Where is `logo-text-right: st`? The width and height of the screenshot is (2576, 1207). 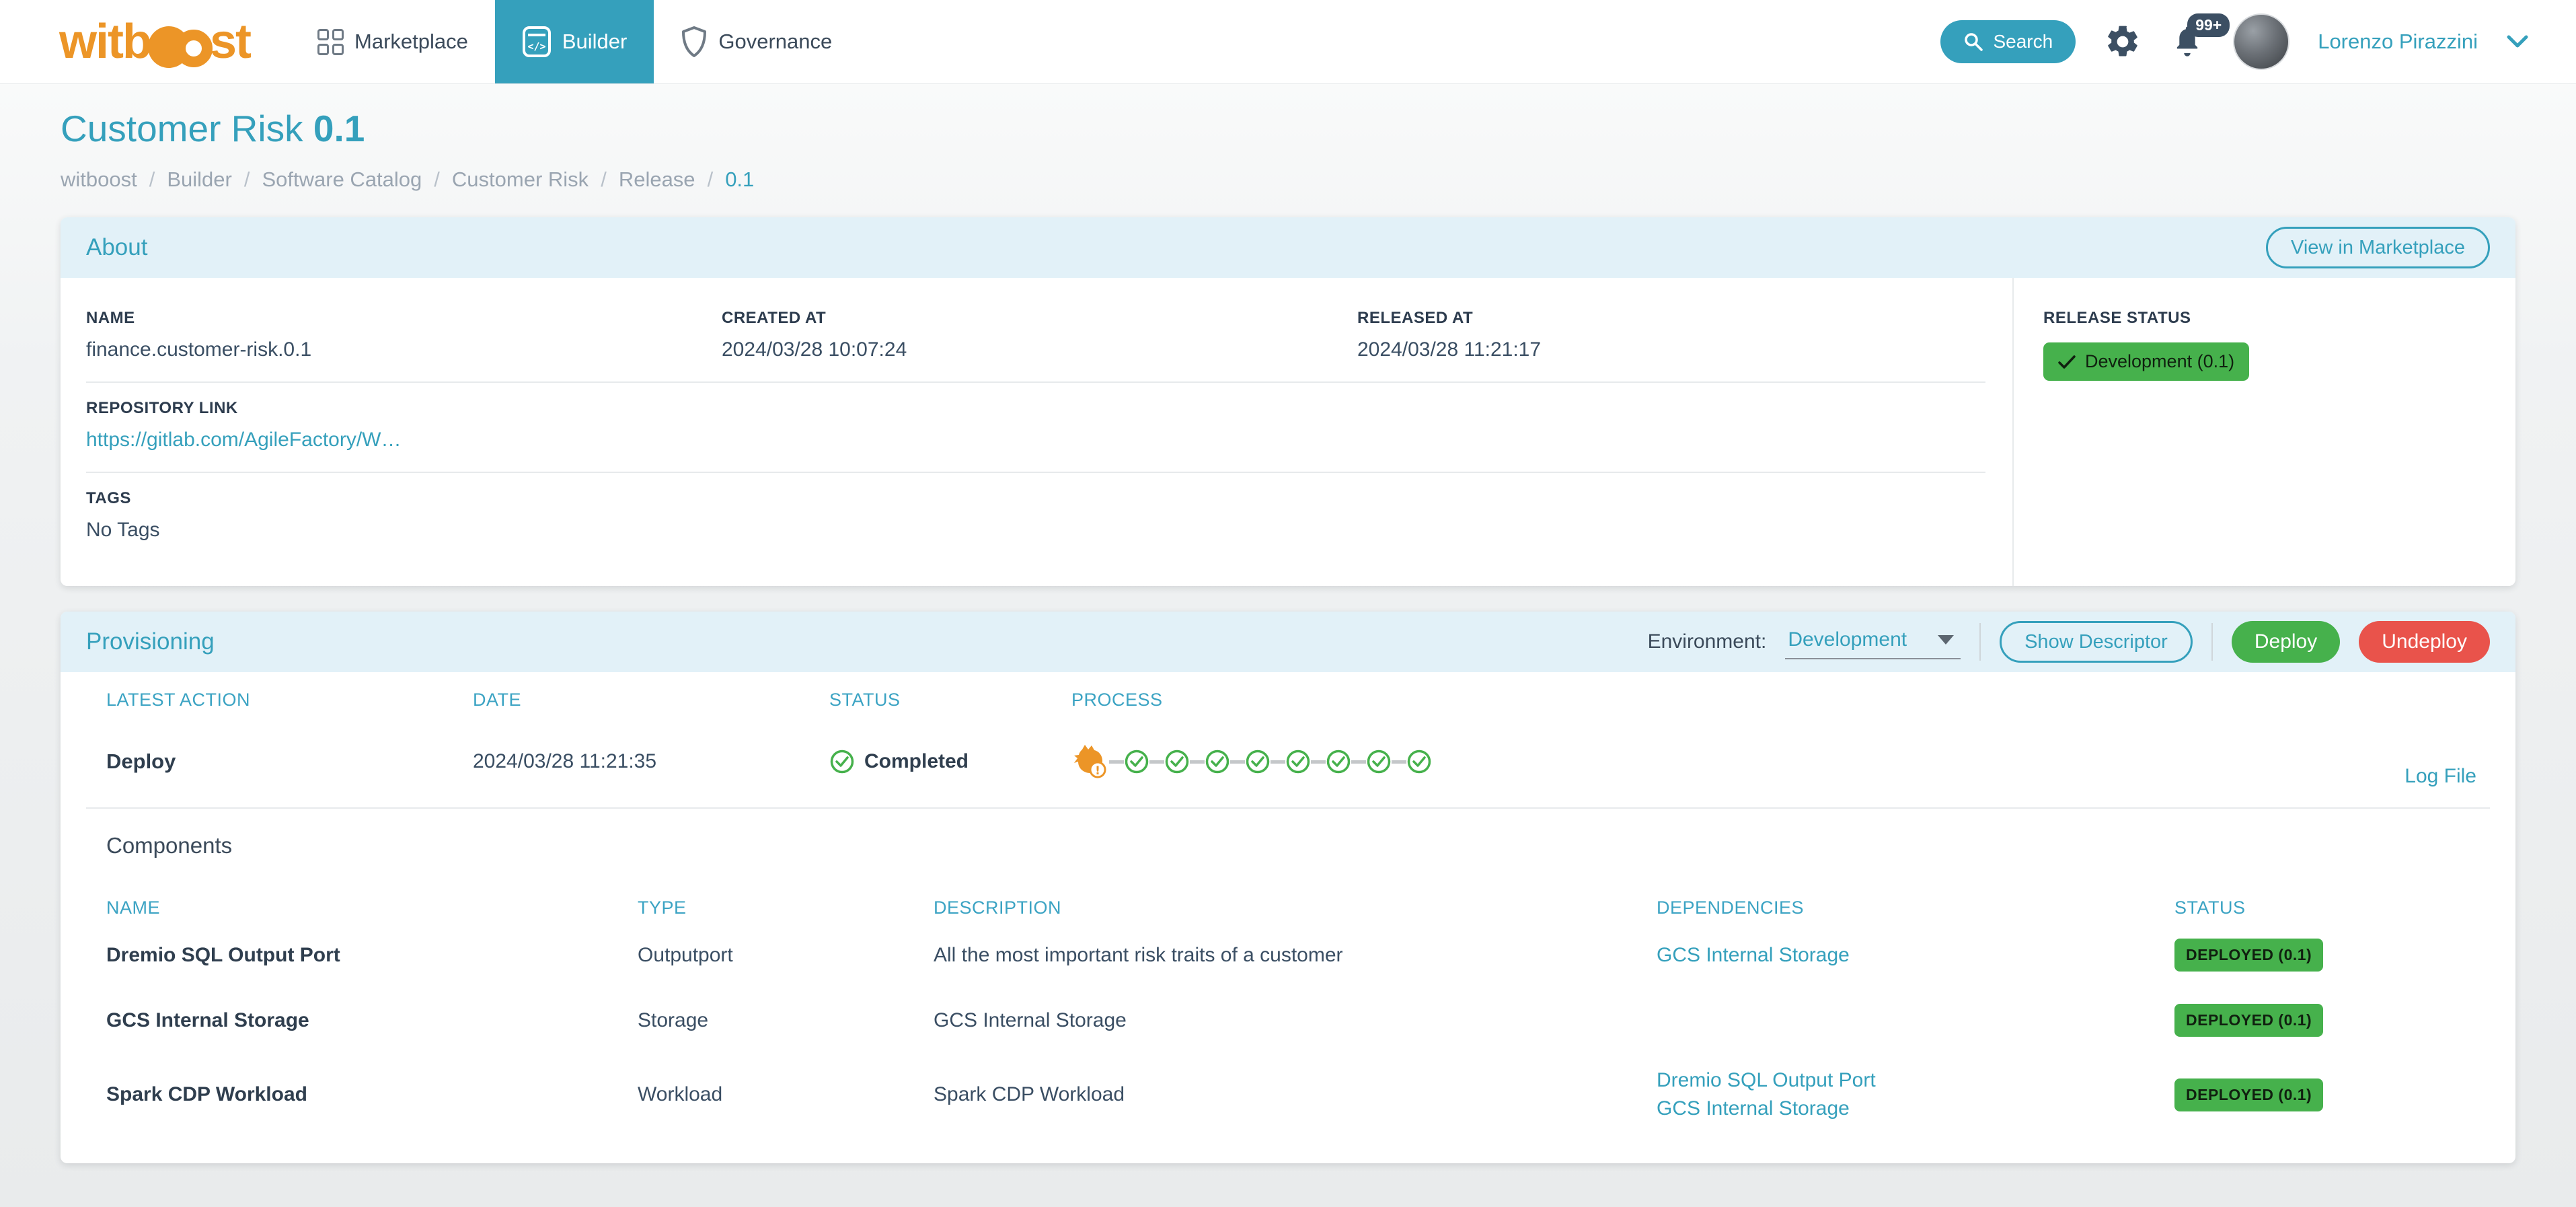 logo-text-right: st is located at coordinates (230, 42).